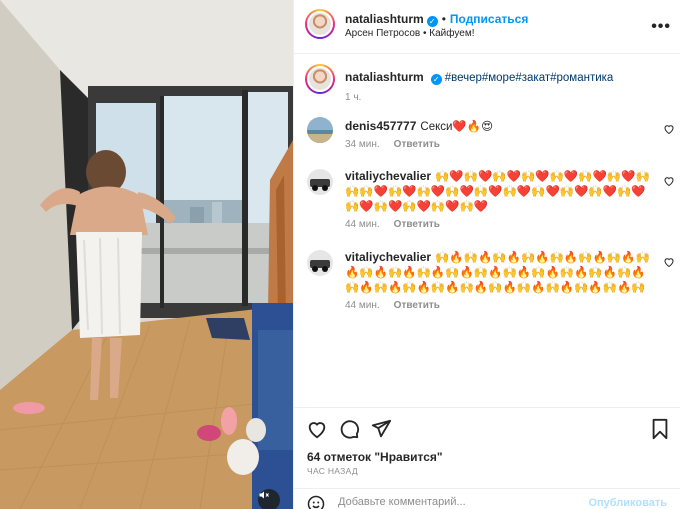 The height and width of the screenshot is (509, 680). Describe the element at coordinates (381, 429) in the screenshot. I see `share-icon` at that location.